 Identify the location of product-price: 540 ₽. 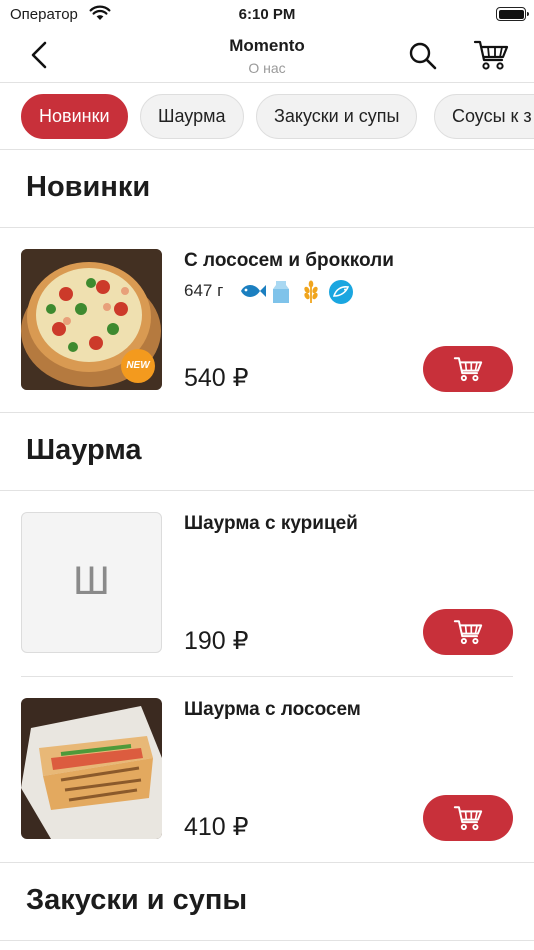
(216, 378).